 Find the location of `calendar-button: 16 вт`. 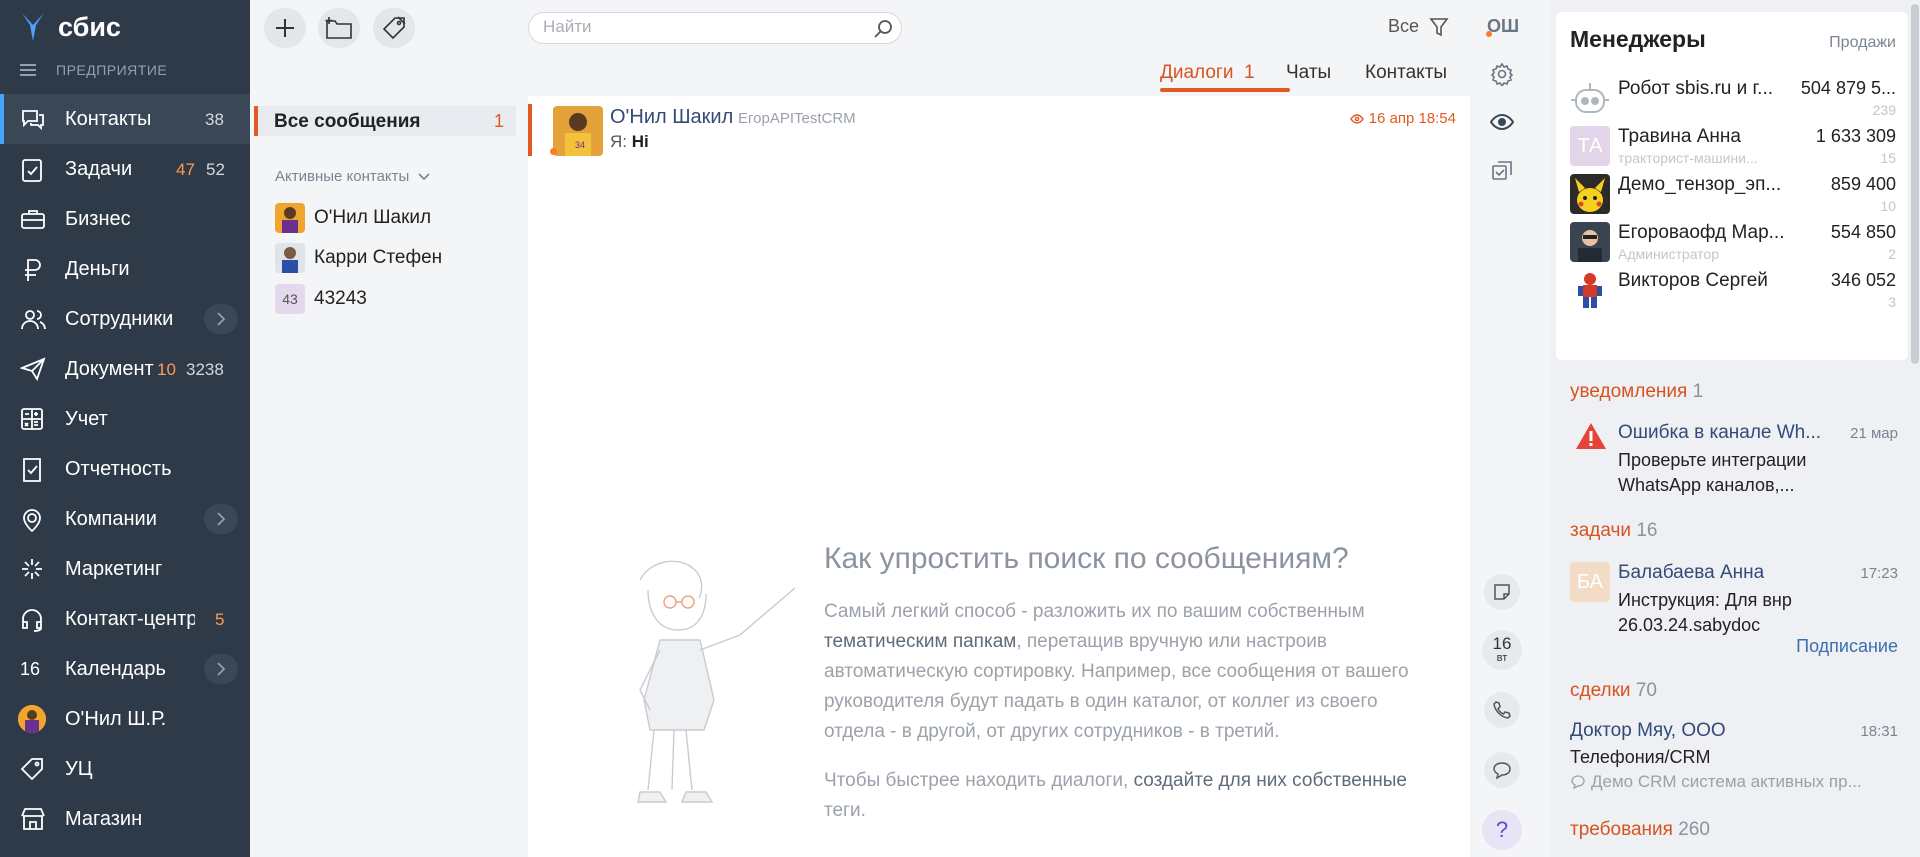

calendar-button: 16 вт is located at coordinates (1502, 650).